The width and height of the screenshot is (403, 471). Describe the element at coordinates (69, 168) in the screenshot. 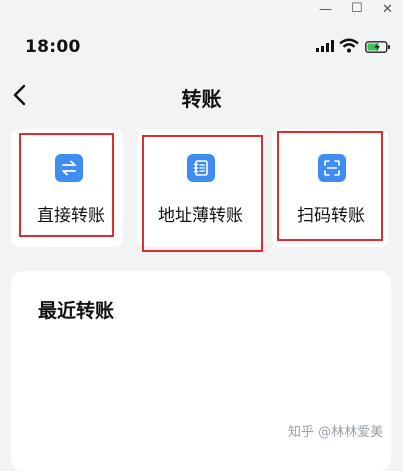

I see `transfer-arrows-icon` at that location.